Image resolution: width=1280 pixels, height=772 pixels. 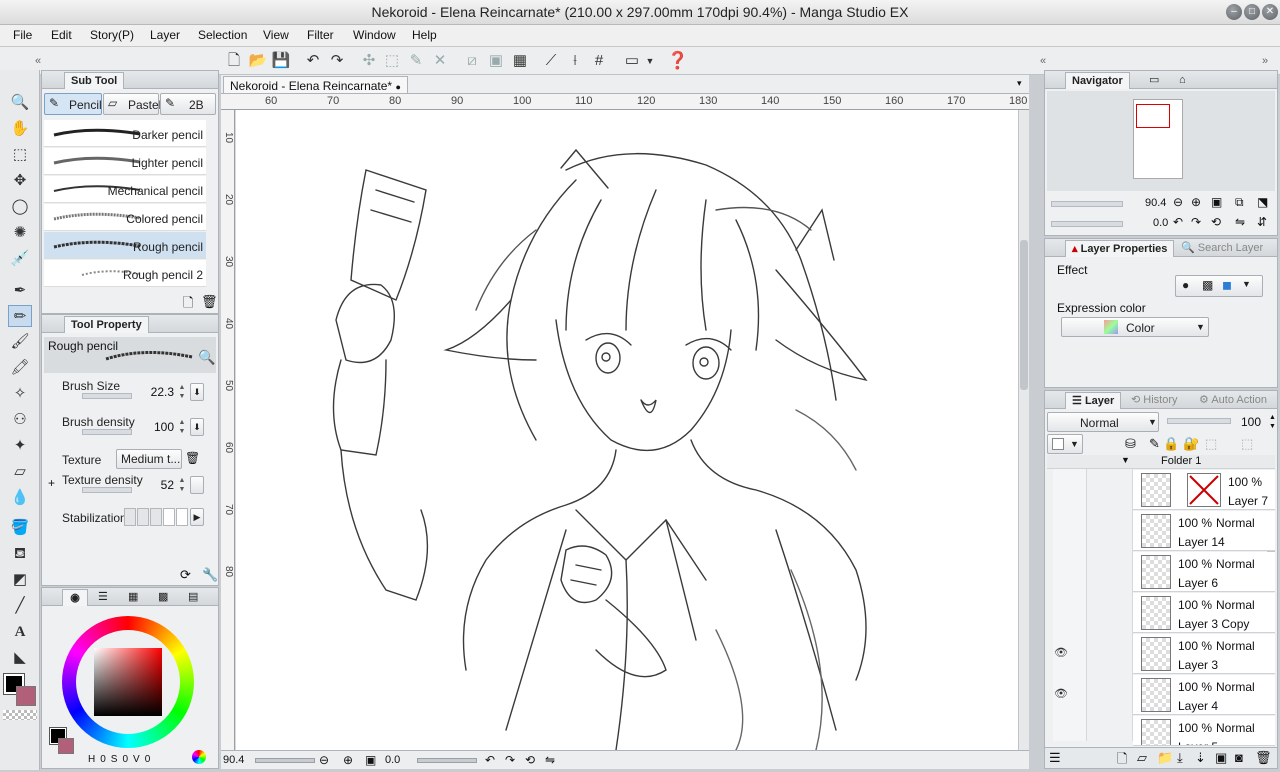 What do you see at coordinates (199, 757) in the screenshot?
I see `color-mode-icon` at bounding box center [199, 757].